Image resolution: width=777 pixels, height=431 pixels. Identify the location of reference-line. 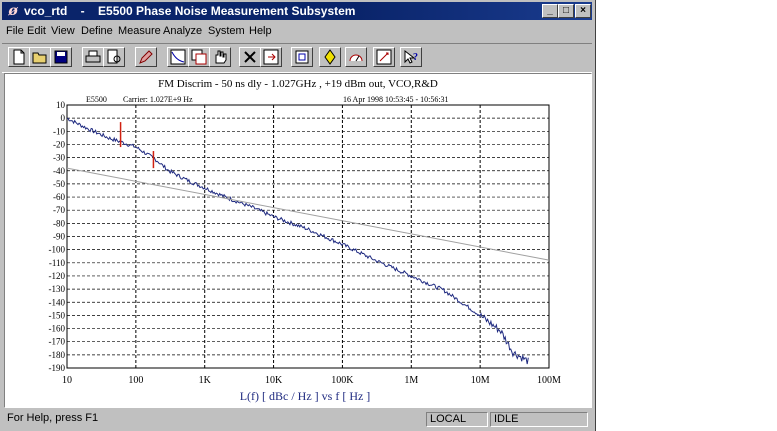
(308, 214).